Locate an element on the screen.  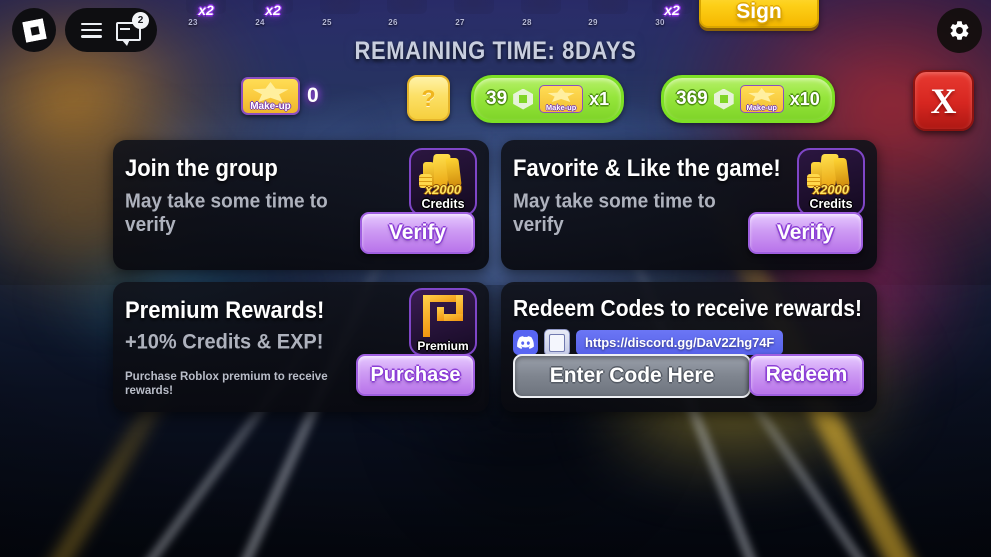
chat-button: 2 is located at coordinates (132, 29).